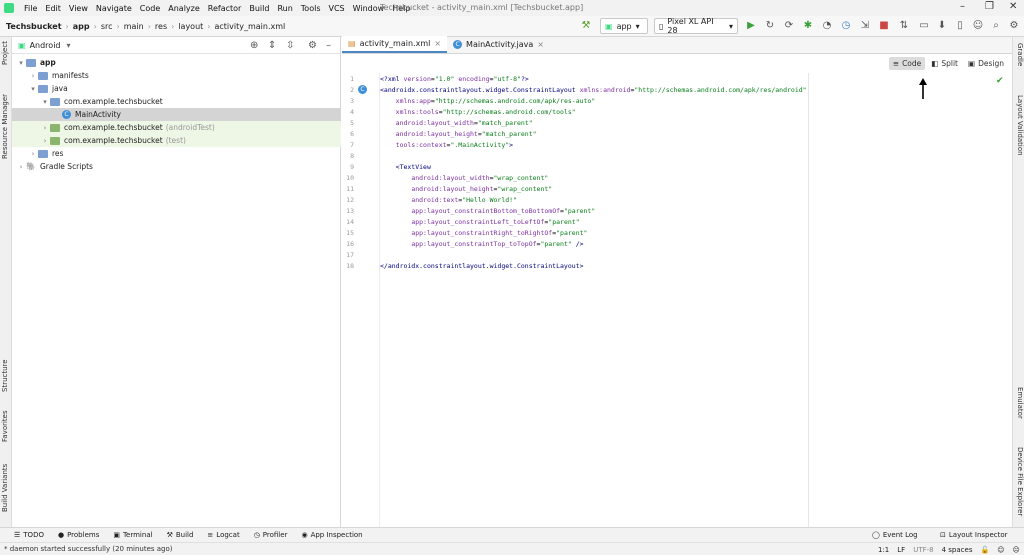  What do you see at coordinates (5, 126) in the screenshot?
I see `tool-tab-resource-manager: Resource Manager` at bounding box center [5, 126].